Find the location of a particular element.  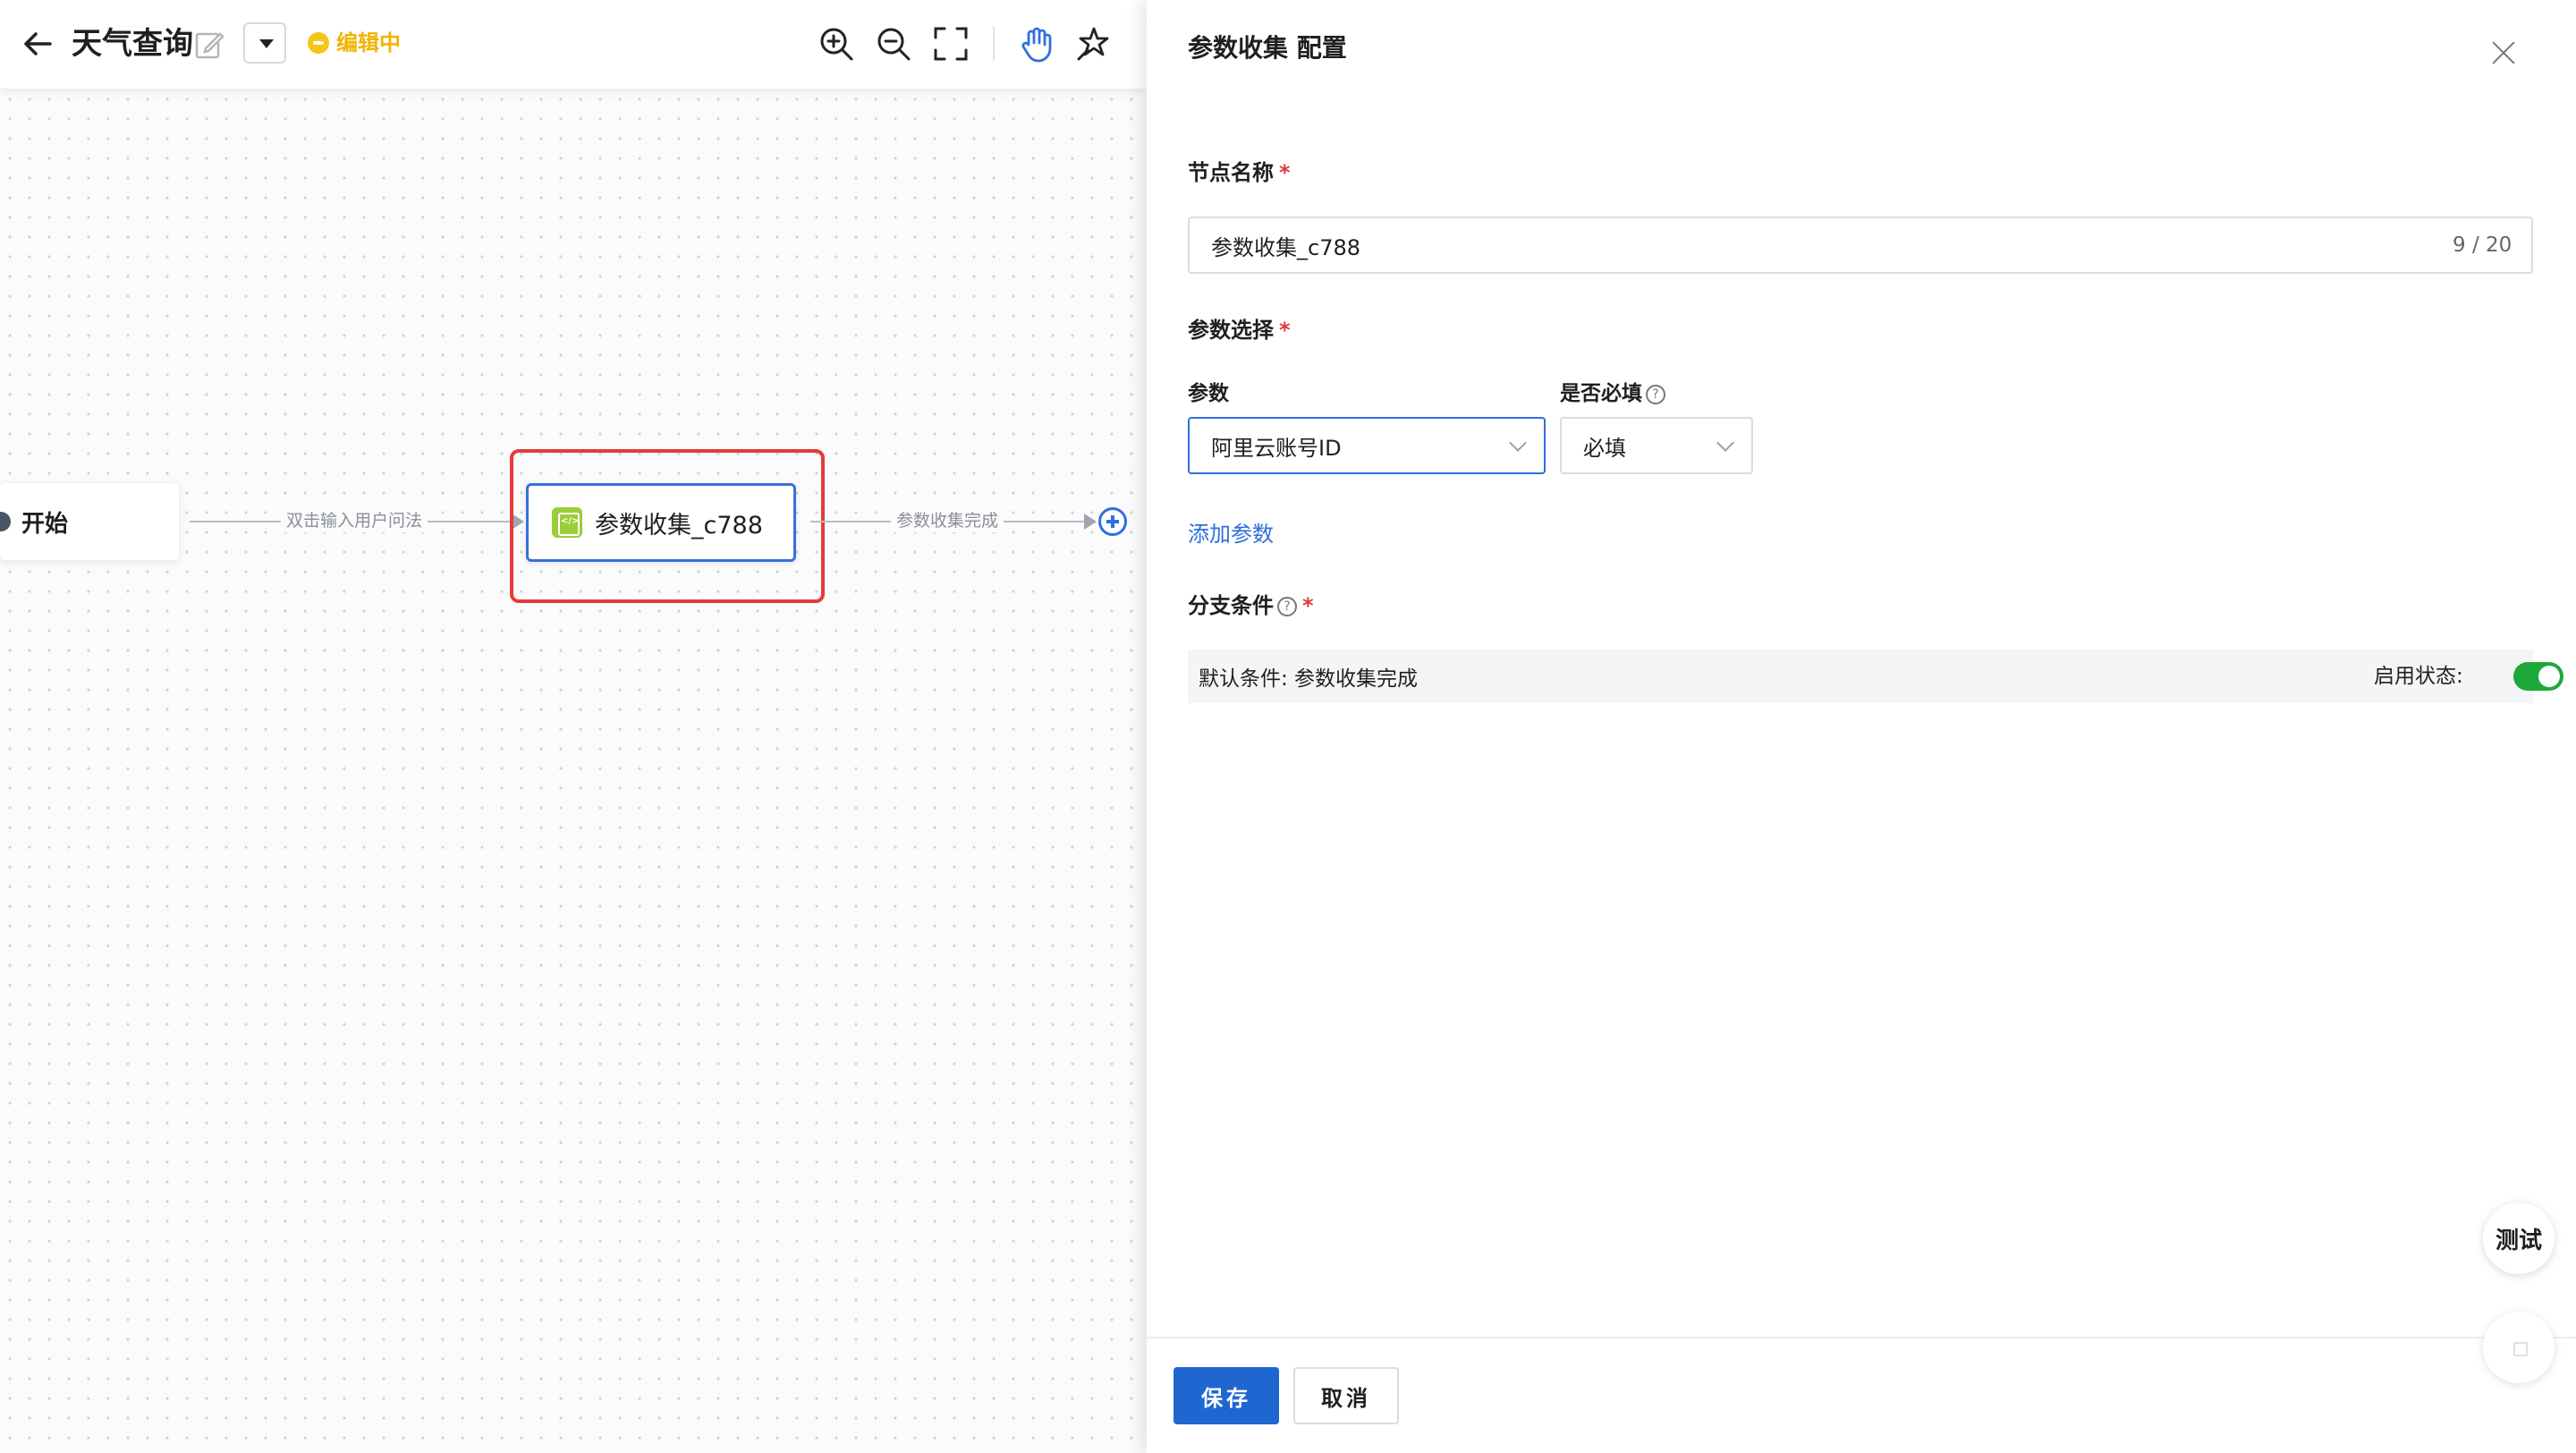

footer-divider is located at coordinates (1861, 1337).